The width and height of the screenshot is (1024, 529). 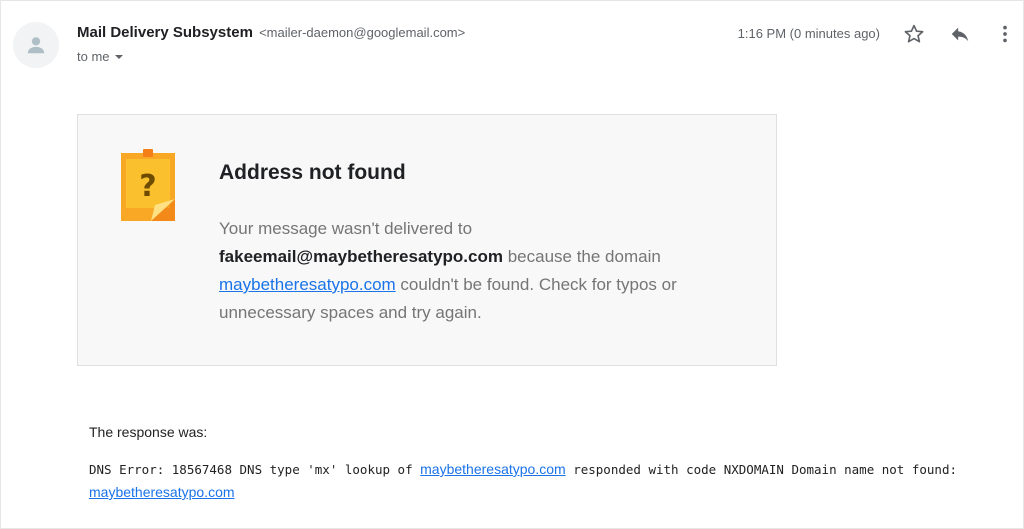 I want to click on recipient-address: fakeemail@maybetheresatypo.com, so click(x=361, y=256).